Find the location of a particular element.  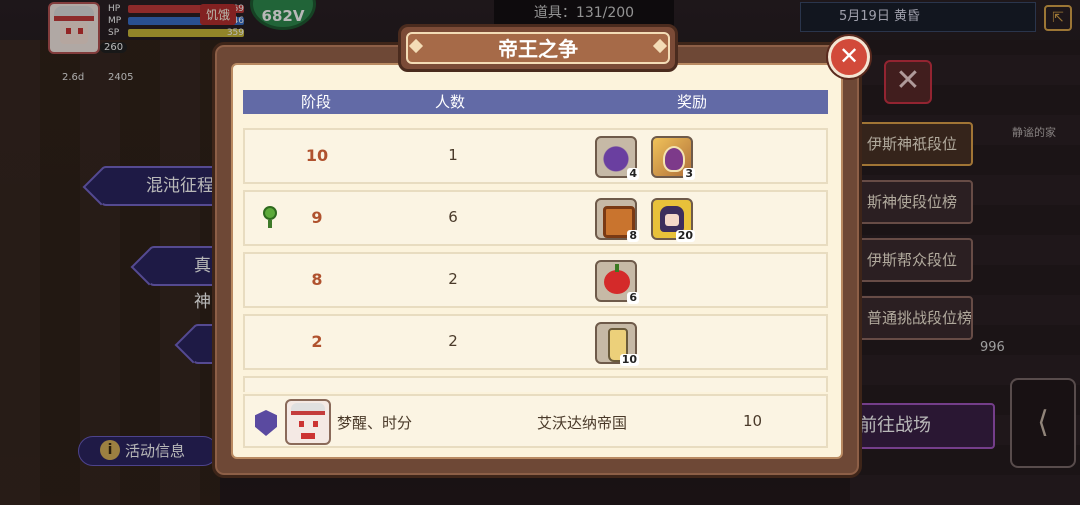

table-row: 8 2 6 is located at coordinates (535, 280).